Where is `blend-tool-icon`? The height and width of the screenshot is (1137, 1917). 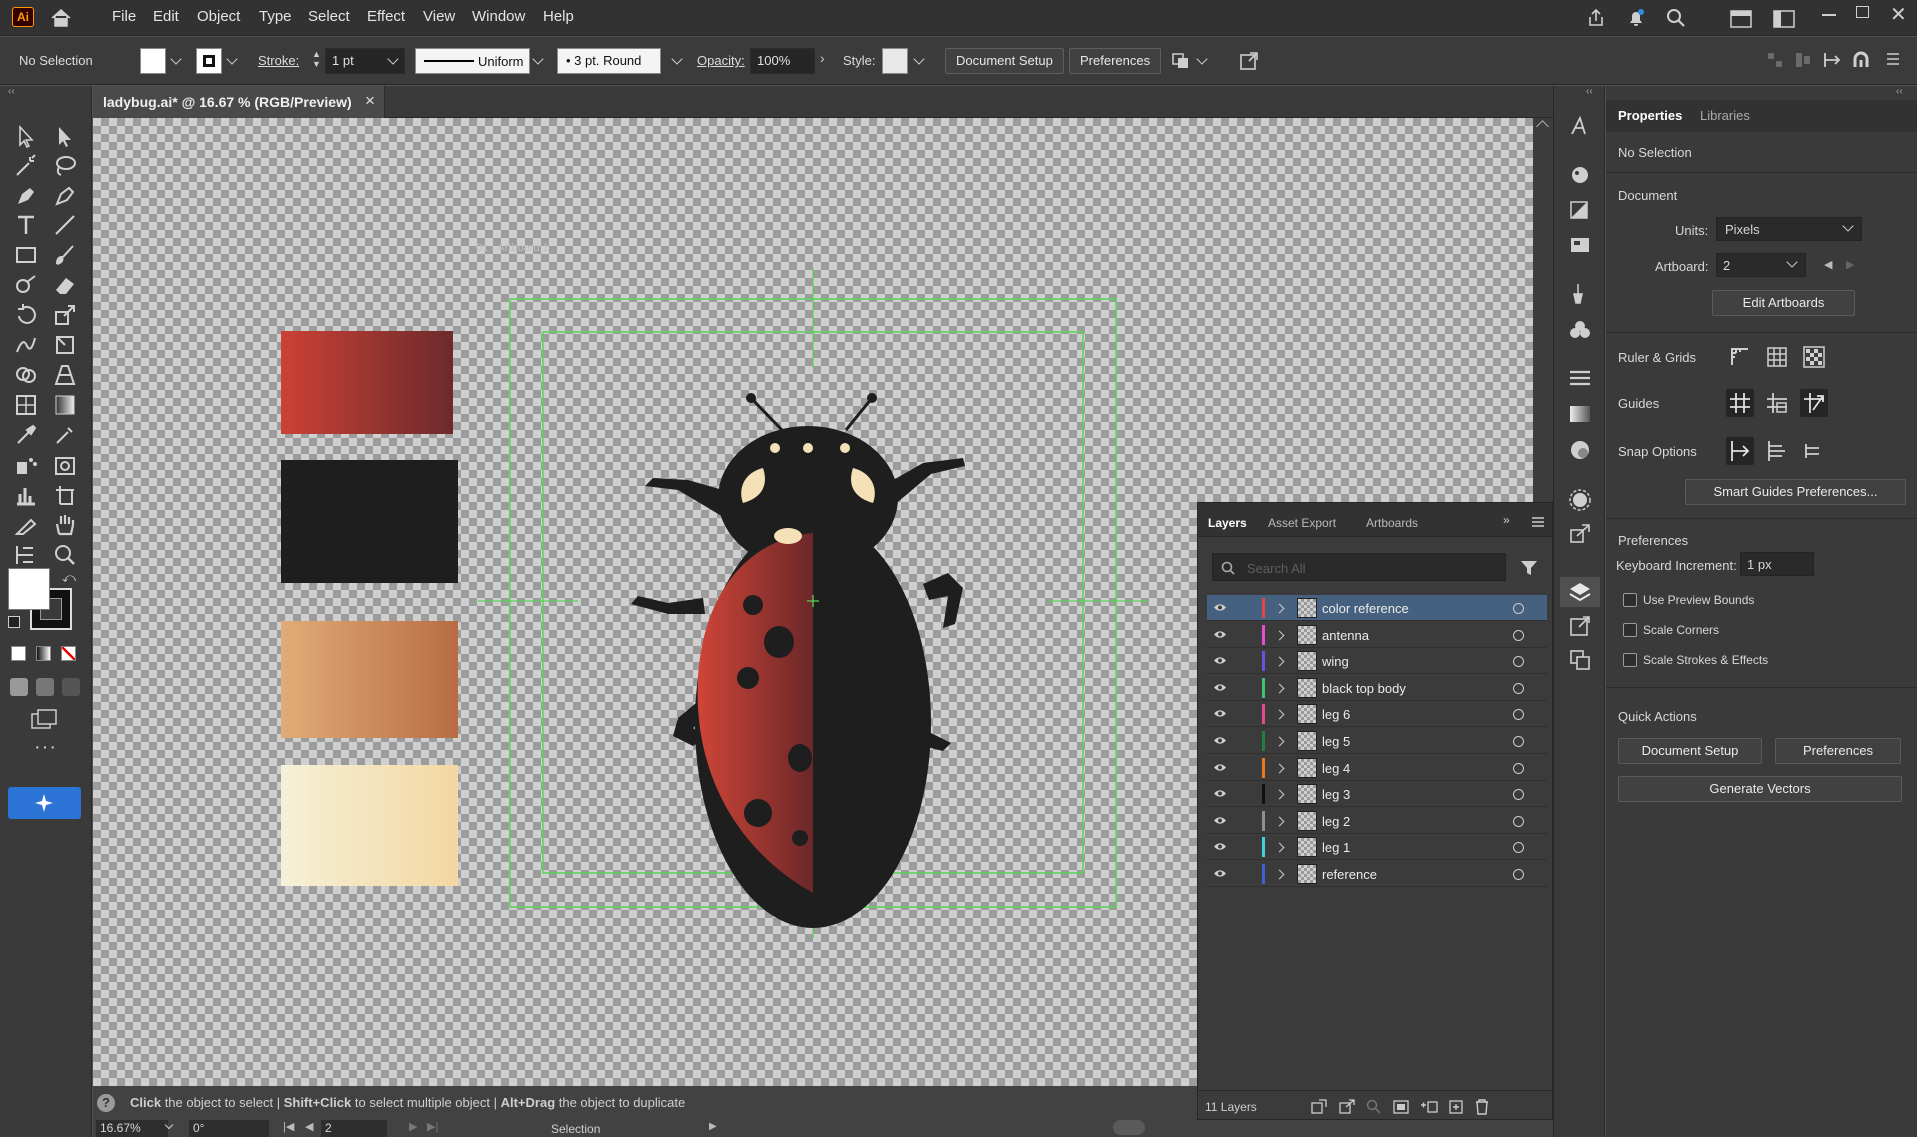
blend-tool-icon is located at coordinates (65, 435).